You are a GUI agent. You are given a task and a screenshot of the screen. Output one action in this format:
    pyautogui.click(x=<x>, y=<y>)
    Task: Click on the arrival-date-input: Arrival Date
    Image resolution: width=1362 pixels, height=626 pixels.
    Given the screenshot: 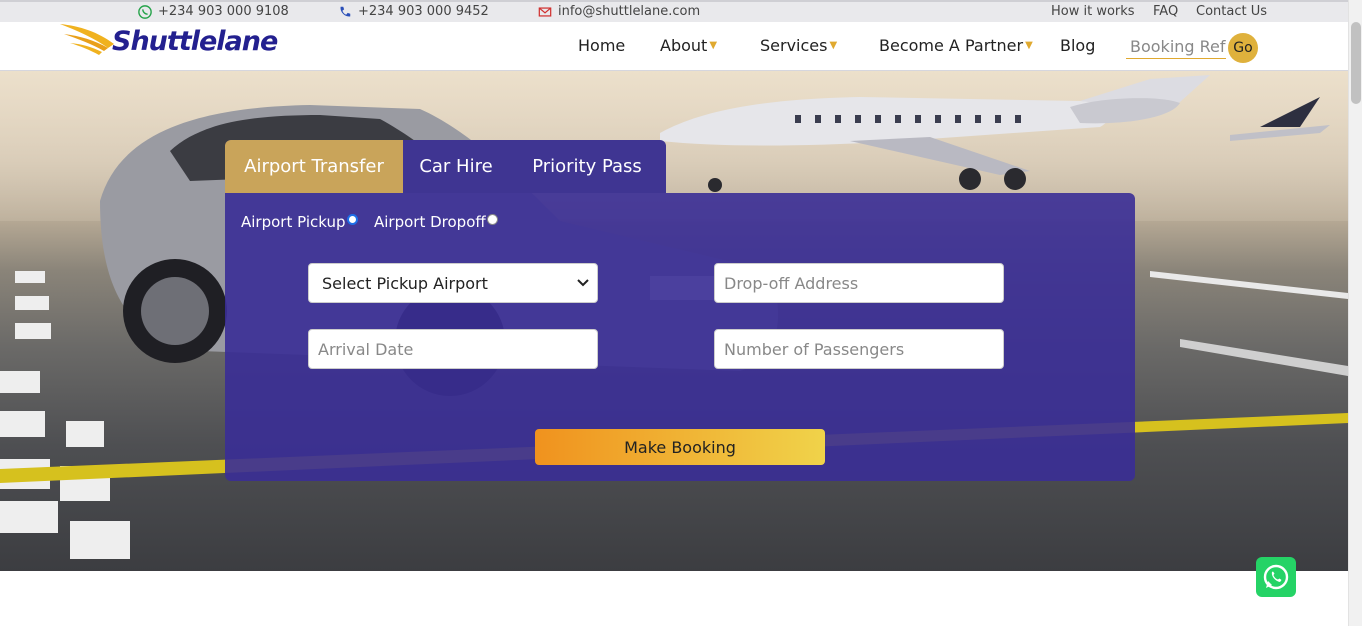 What is the action you would take?
    pyautogui.click(x=453, y=349)
    